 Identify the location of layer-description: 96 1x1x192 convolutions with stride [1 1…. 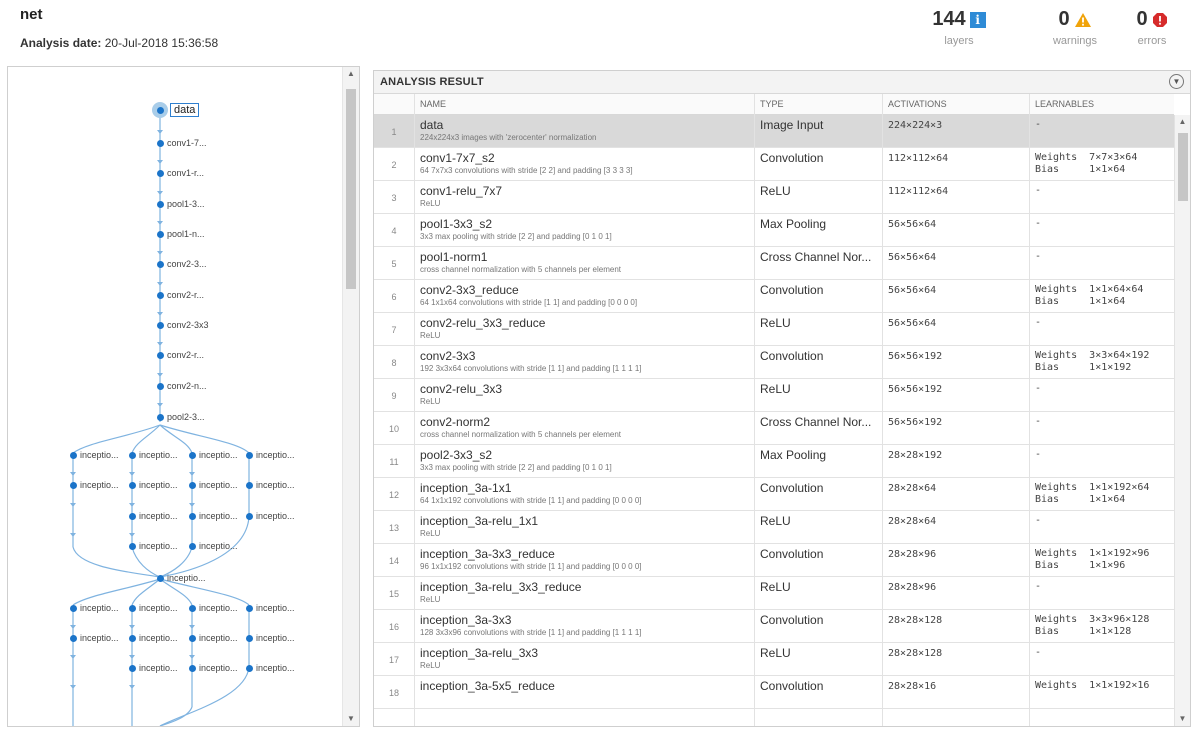
(531, 566).